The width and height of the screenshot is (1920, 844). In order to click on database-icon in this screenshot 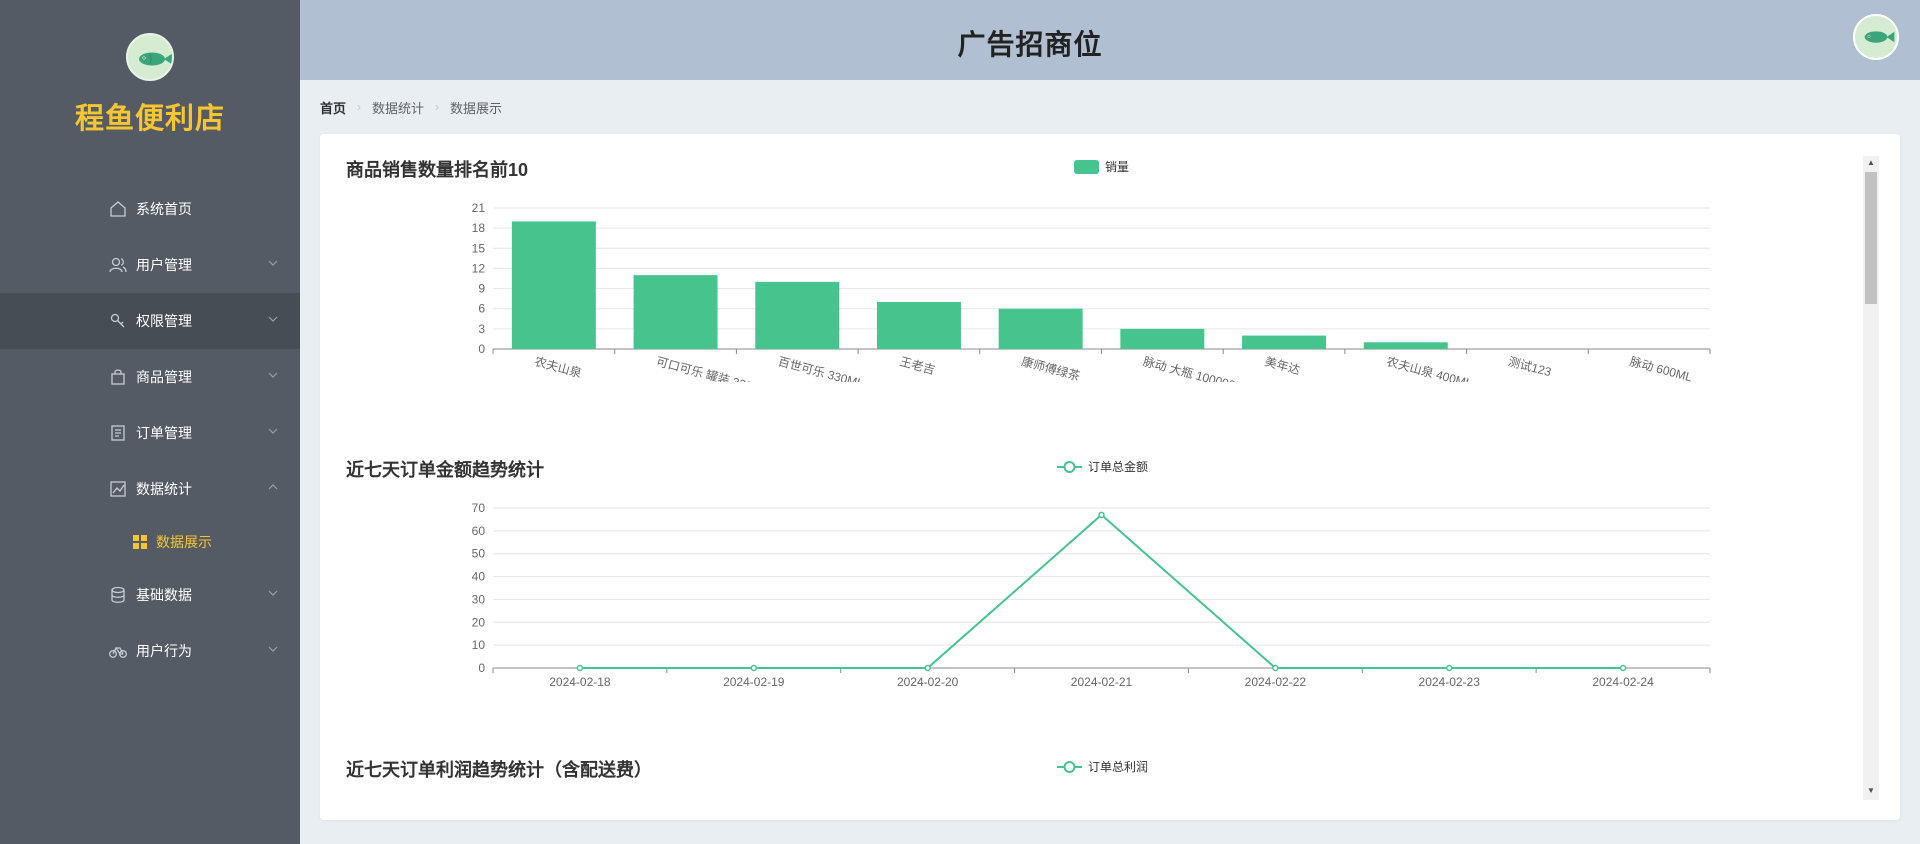, I will do `click(118, 594)`.